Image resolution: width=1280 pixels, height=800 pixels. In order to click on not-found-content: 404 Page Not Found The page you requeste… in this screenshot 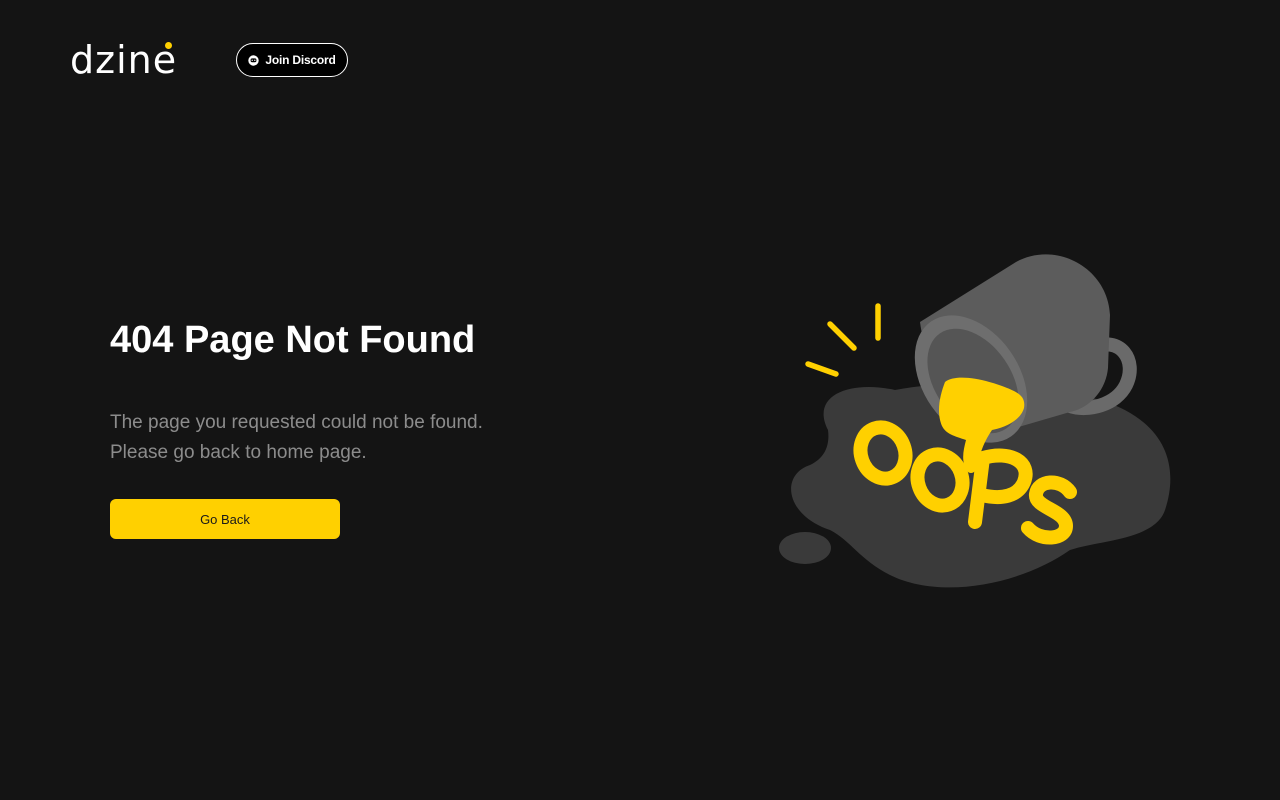, I will do `click(370, 426)`.